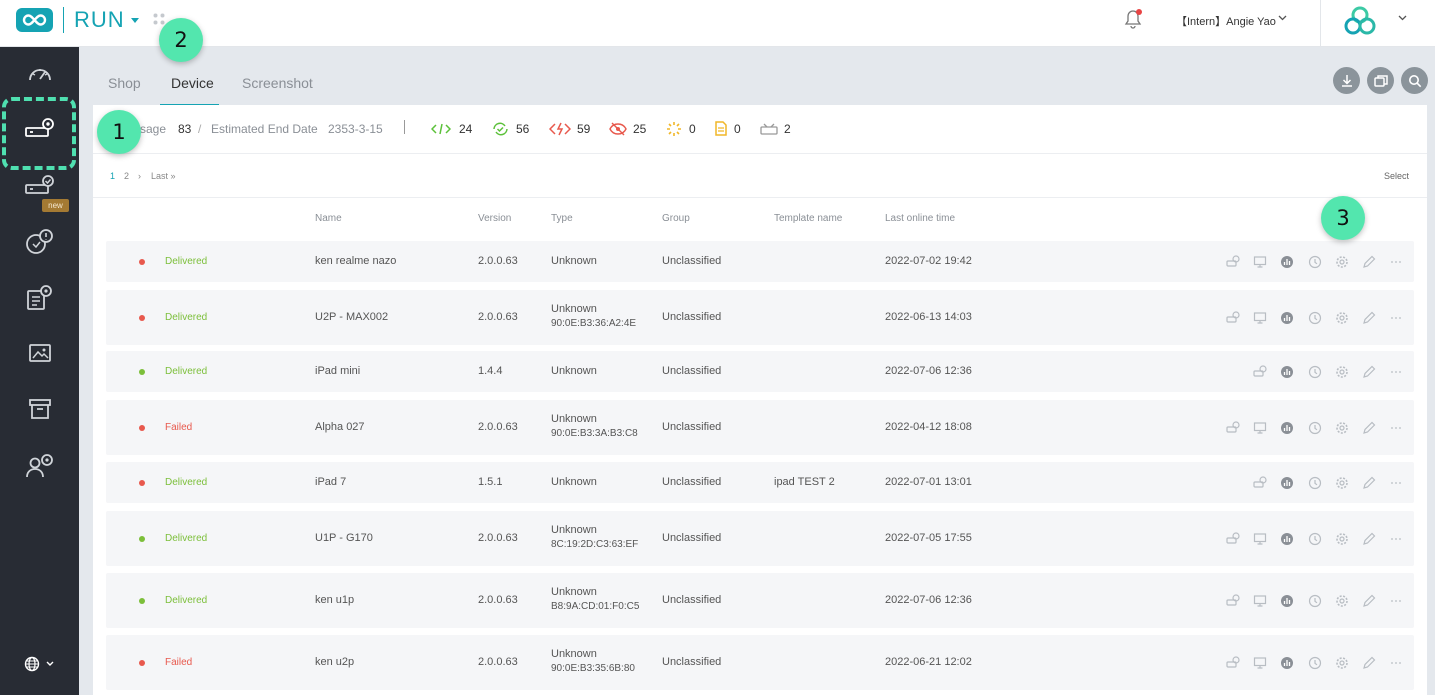 The height and width of the screenshot is (695, 1435). I want to click on app-switch-caret-icon, so click(135, 20).